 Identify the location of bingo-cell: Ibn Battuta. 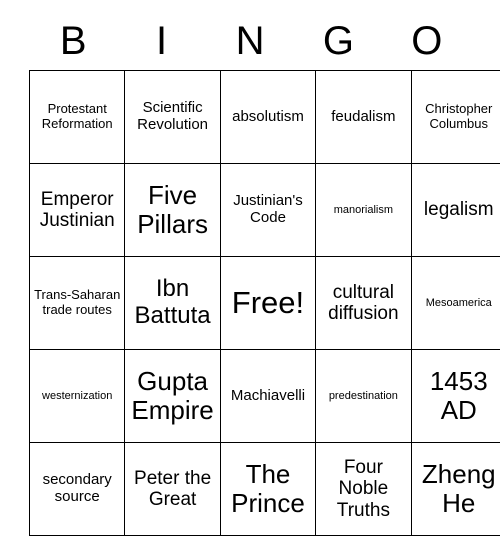
(172, 303).